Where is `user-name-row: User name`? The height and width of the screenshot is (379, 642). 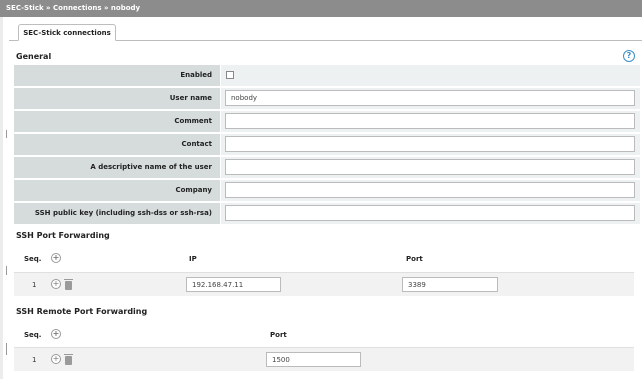
user-name-row: User name is located at coordinates (327, 98).